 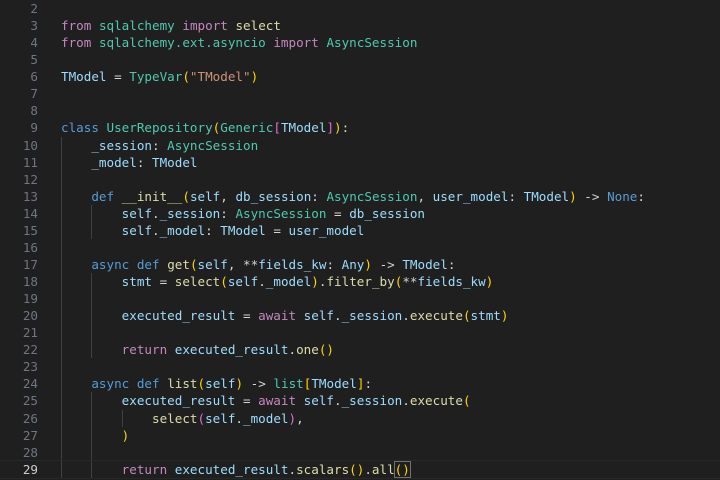 I want to click on line-number: 18, so click(x=30, y=281).